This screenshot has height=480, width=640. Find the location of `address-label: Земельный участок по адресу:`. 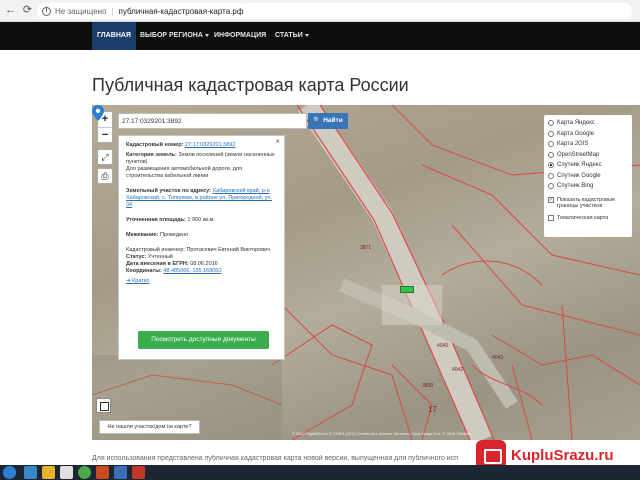

address-label: Земельный участок по адресу: is located at coordinates (168, 191).